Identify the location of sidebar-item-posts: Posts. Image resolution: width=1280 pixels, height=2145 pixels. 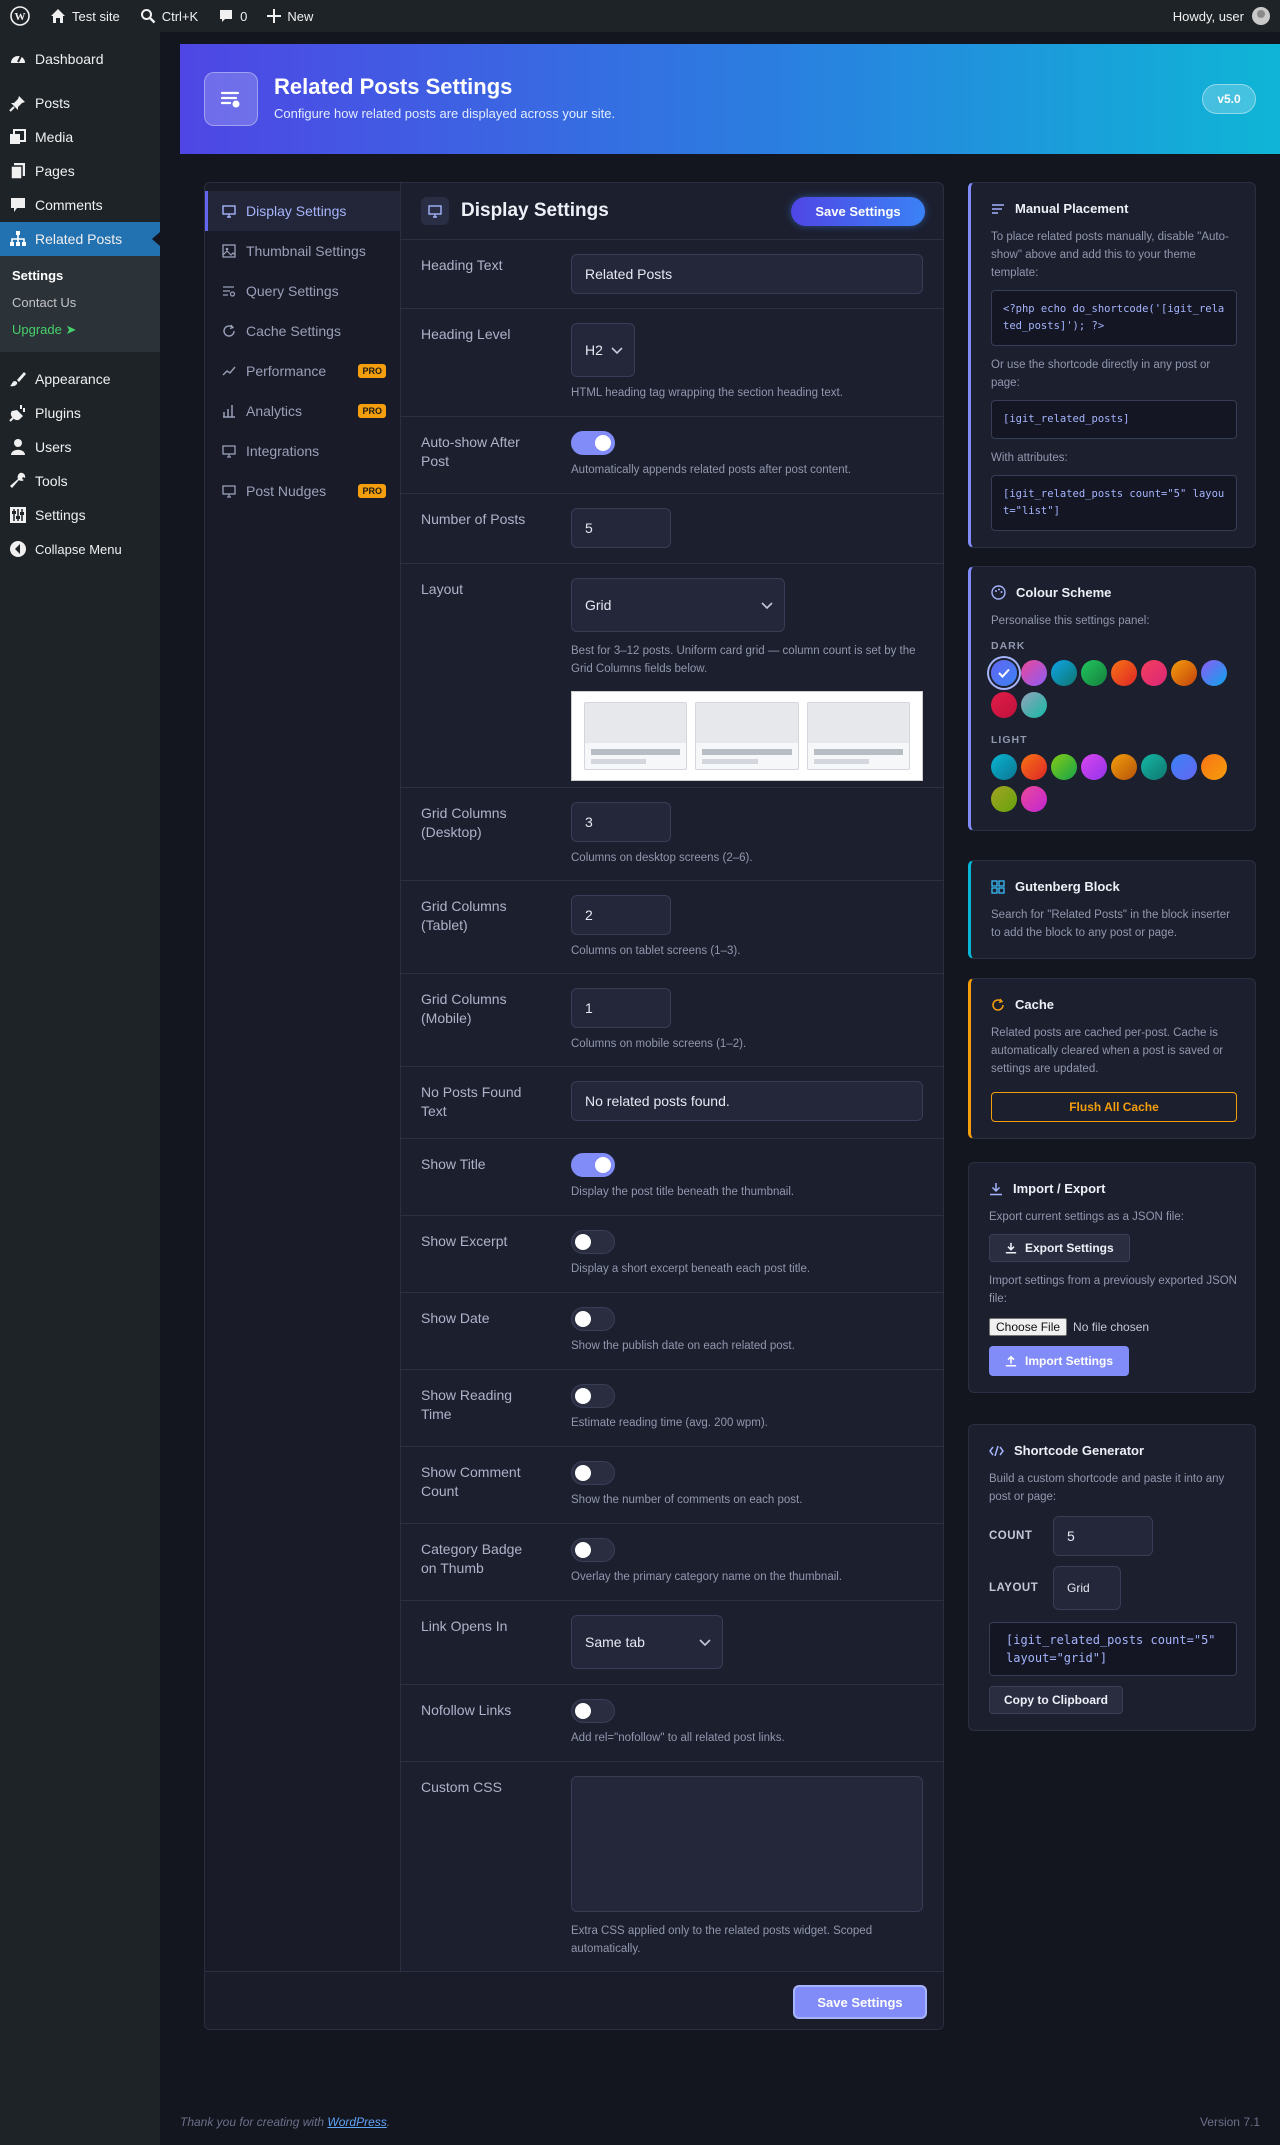
(80, 103).